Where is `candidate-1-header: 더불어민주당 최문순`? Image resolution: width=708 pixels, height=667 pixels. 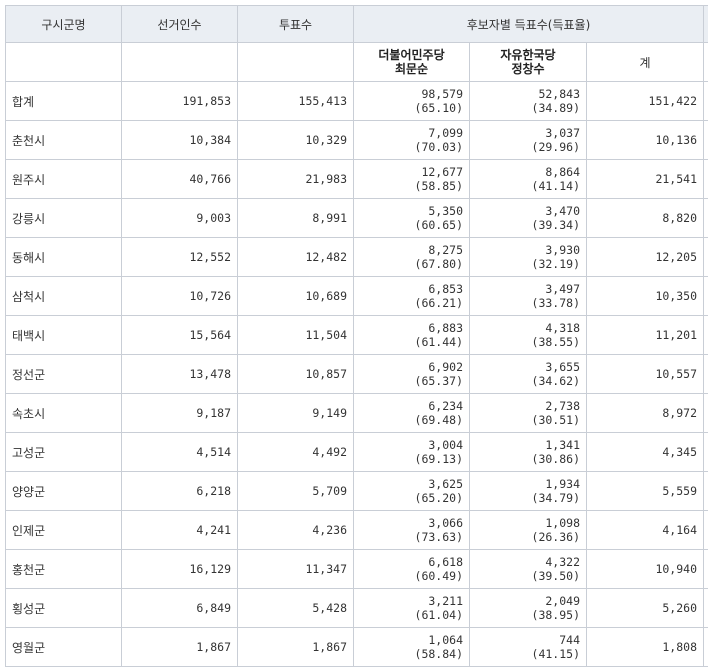
candidate-1-header: 더불어민주당 최문순 is located at coordinates (411, 62).